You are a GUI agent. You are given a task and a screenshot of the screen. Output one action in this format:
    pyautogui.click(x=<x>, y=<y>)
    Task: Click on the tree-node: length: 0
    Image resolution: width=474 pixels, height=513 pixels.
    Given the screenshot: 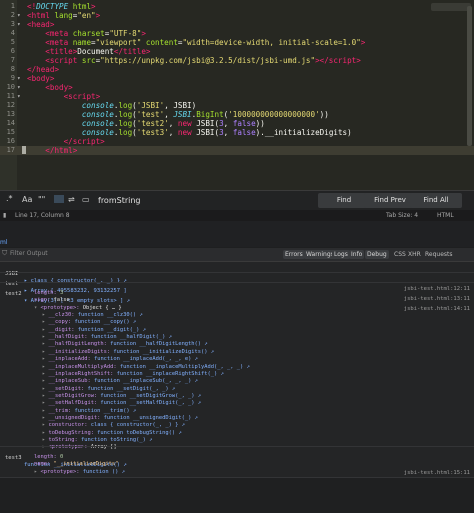 What is the action you would take?
    pyautogui.click(x=48, y=457)
    